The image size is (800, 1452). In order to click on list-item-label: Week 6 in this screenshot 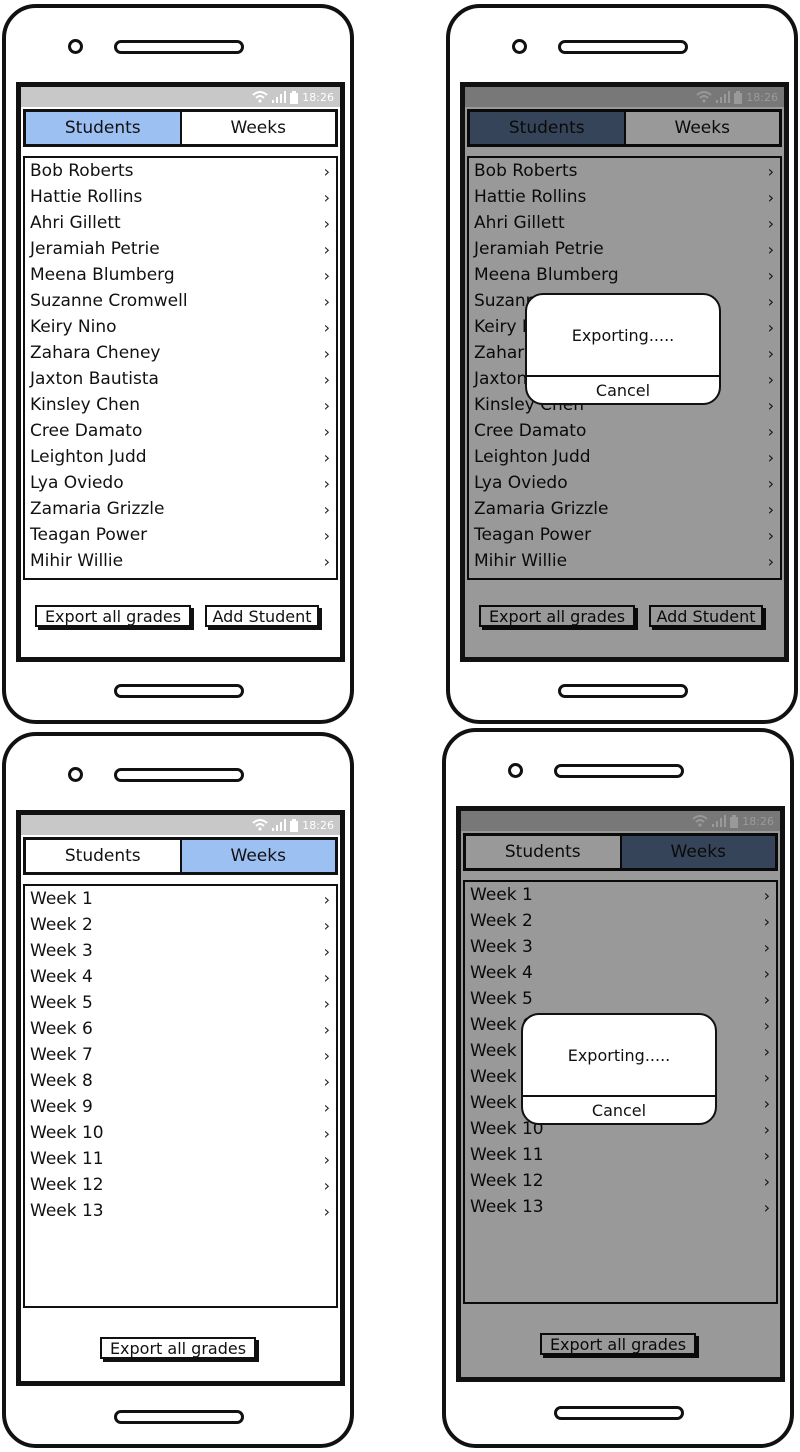, I will do `click(61, 1029)`.